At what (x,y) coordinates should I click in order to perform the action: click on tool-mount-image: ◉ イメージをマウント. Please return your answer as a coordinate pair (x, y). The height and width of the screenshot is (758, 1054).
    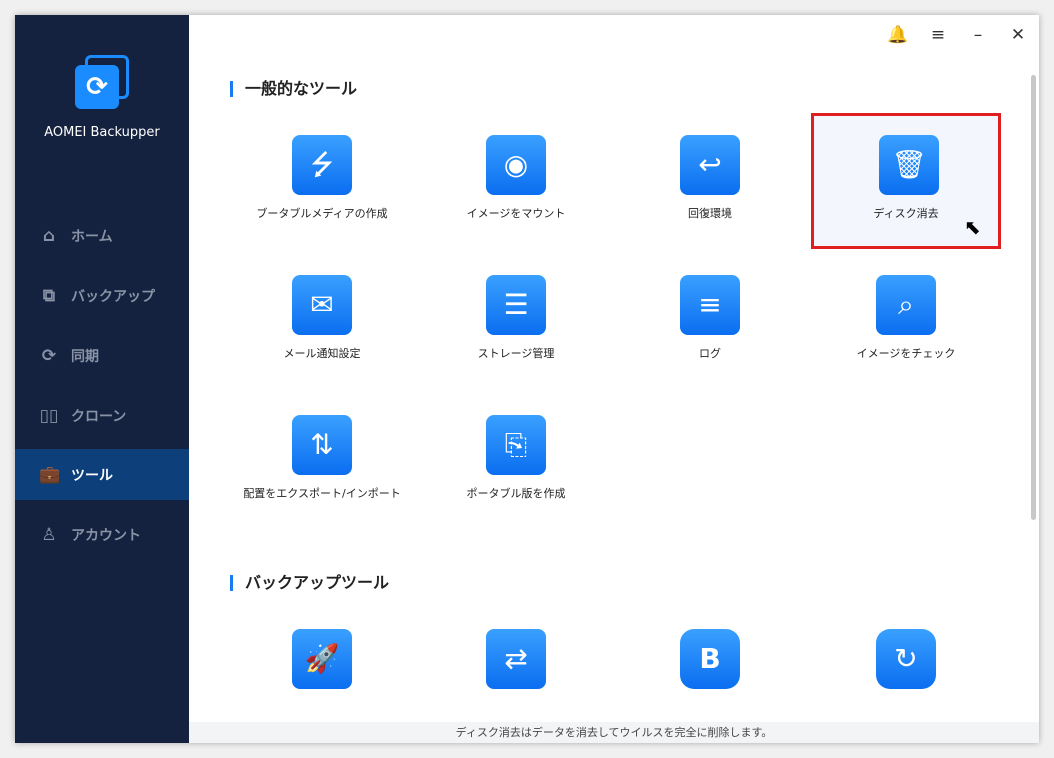
    Looking at the image, I should click on (516, 181).